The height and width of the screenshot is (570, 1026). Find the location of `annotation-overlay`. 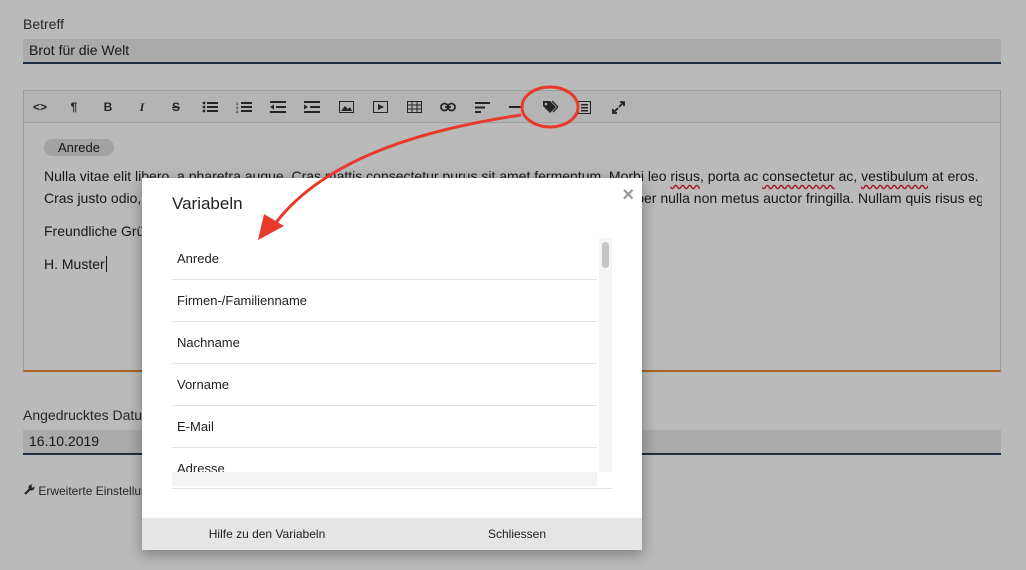

annotation-overlay is located at coordinates (419, 162).